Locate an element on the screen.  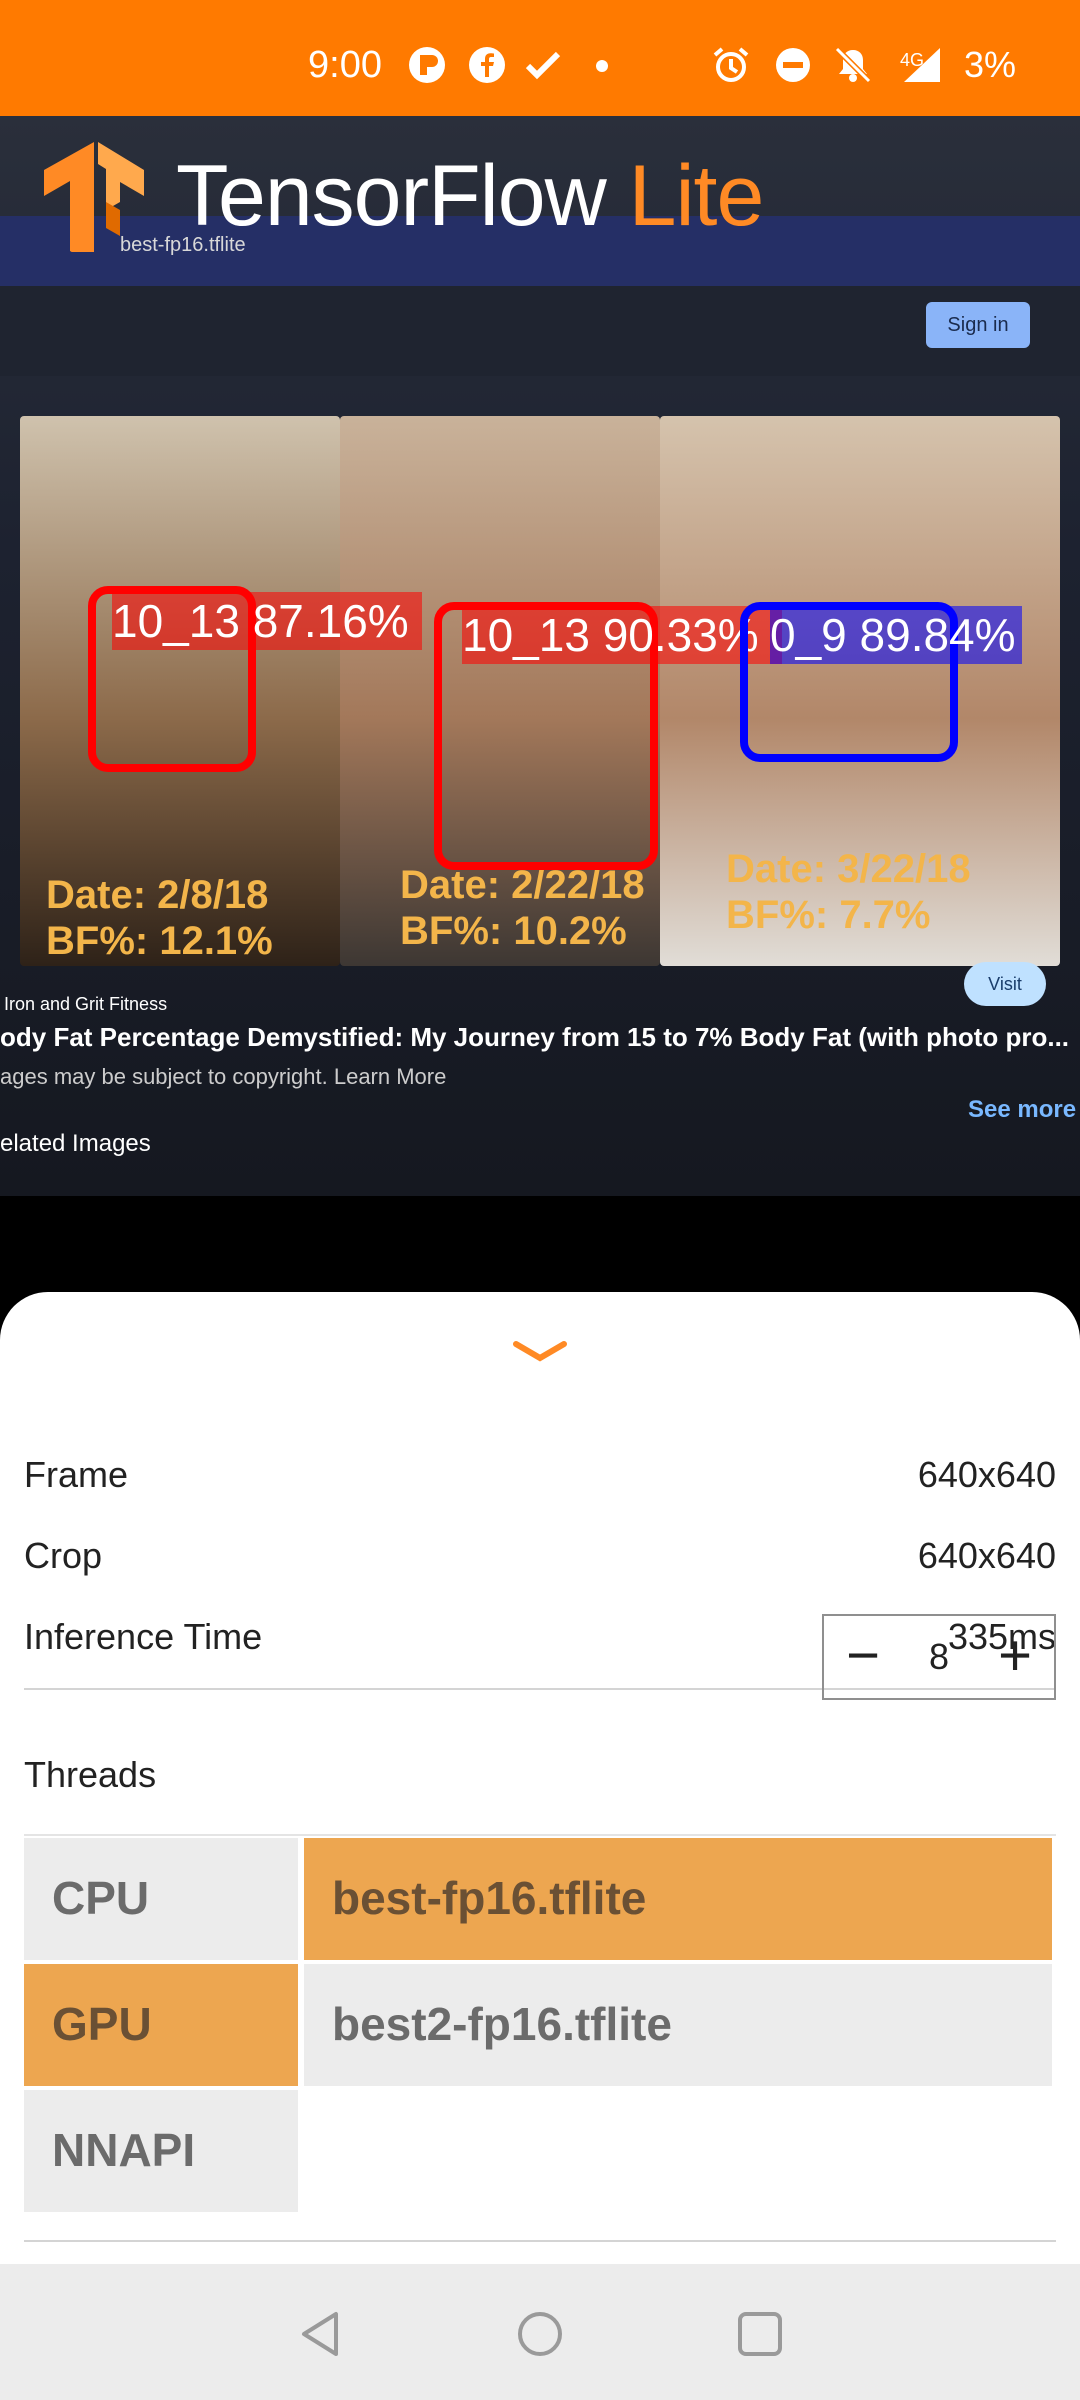
dnd-icon is located at coordinates (793, 65).